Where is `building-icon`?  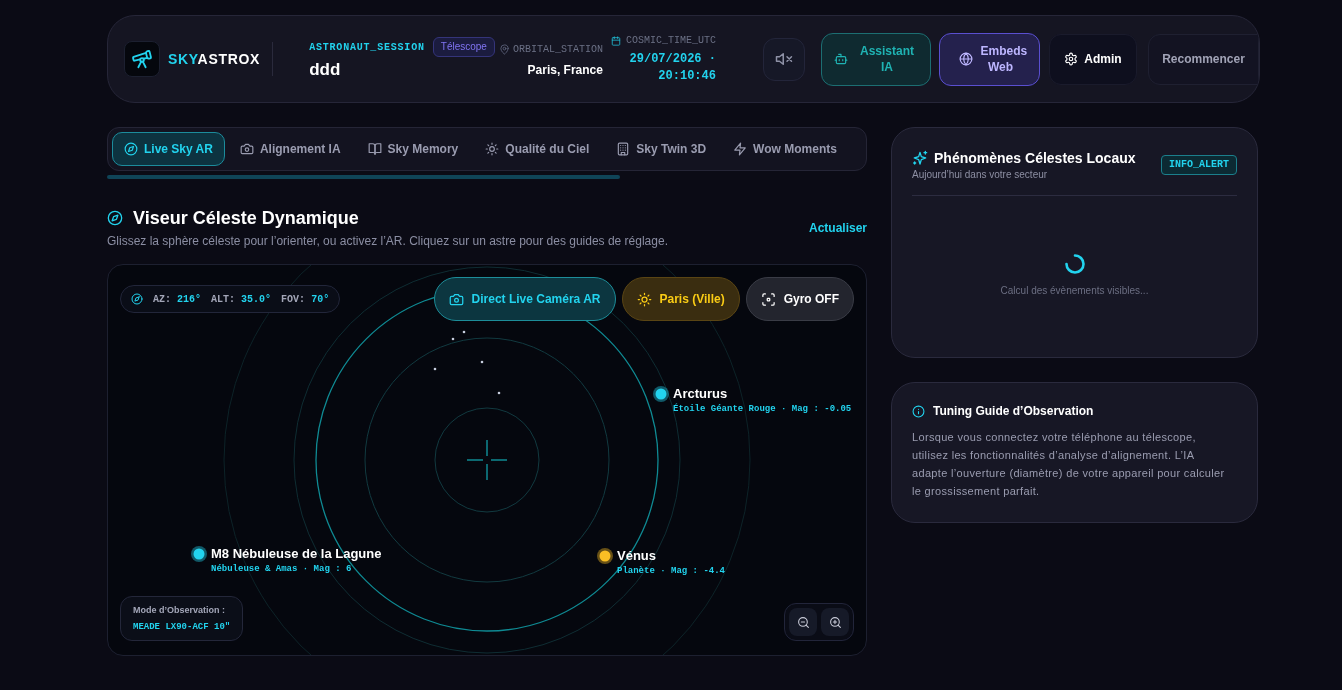 building-icon is located at coordinates (623, 149).